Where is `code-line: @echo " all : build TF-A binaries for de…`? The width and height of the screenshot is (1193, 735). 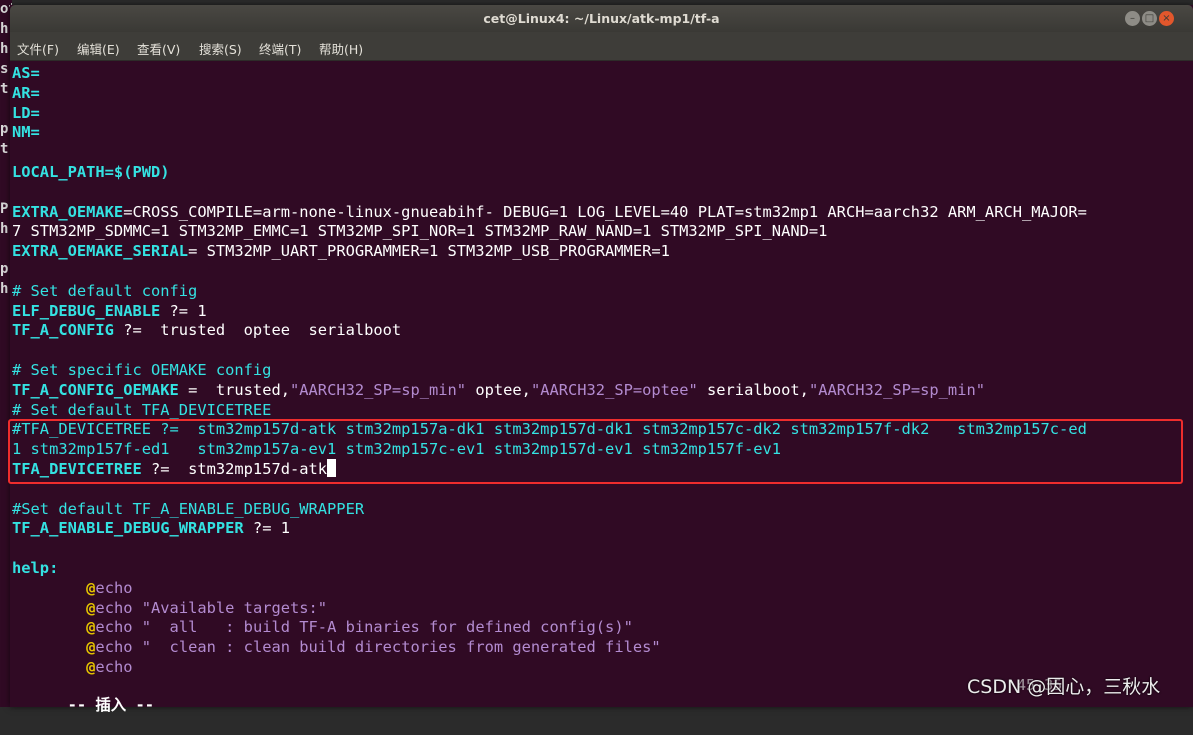 code-line: @echo " all : build TF-A binaries for de… is located at coordinates (322, 627).